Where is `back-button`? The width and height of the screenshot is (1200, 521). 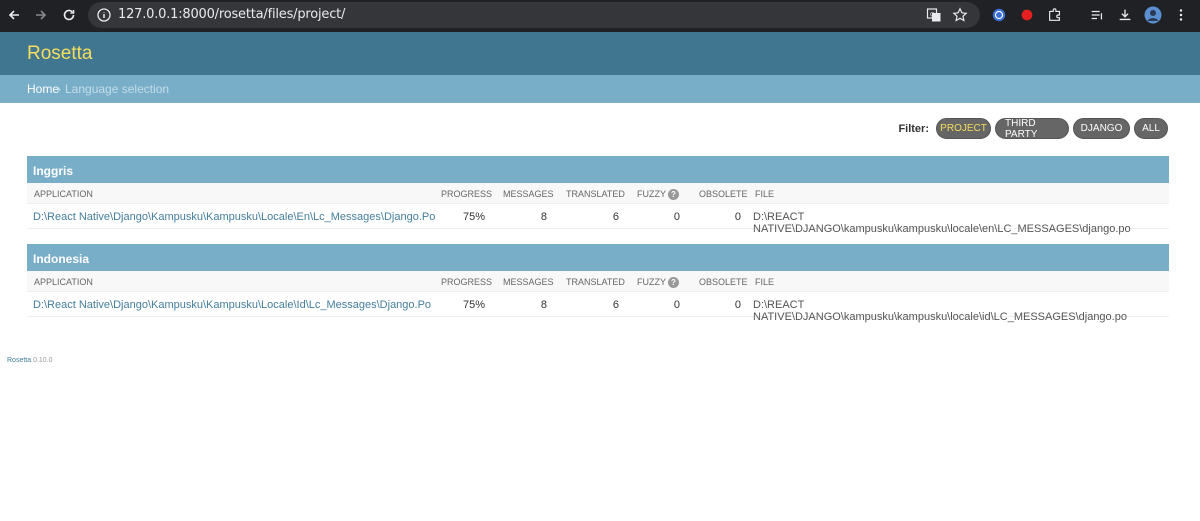 back-button is located at coordinates (14, 15).